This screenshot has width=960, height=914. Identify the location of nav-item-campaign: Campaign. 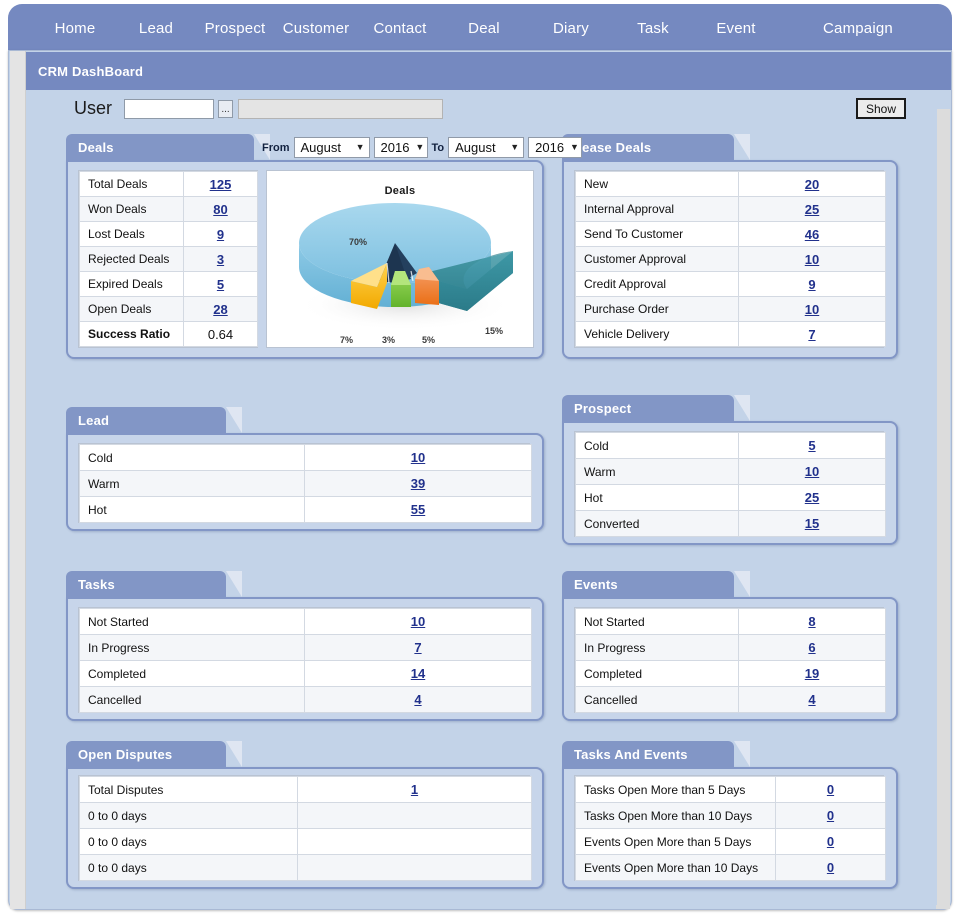
(858, 28).